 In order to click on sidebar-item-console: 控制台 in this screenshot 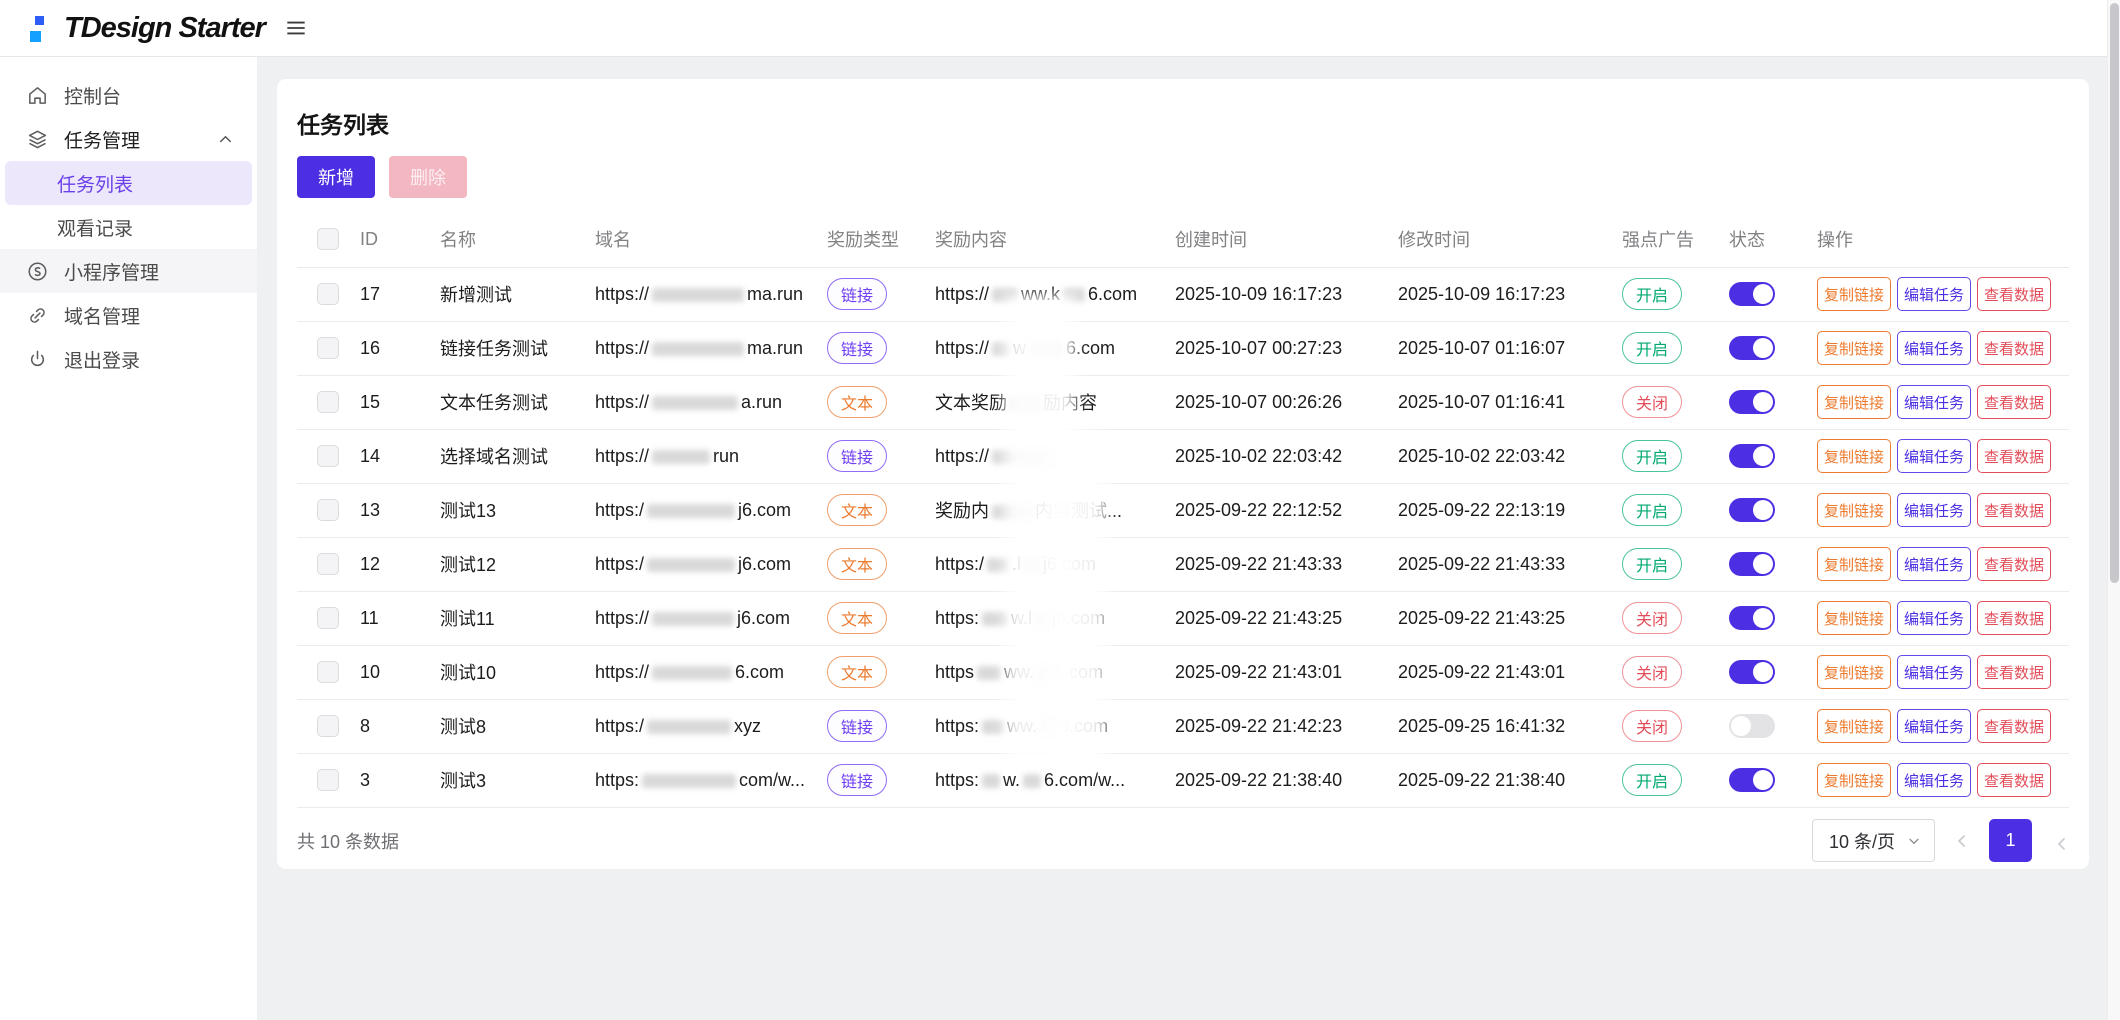, I will do `click(128, 95)`.